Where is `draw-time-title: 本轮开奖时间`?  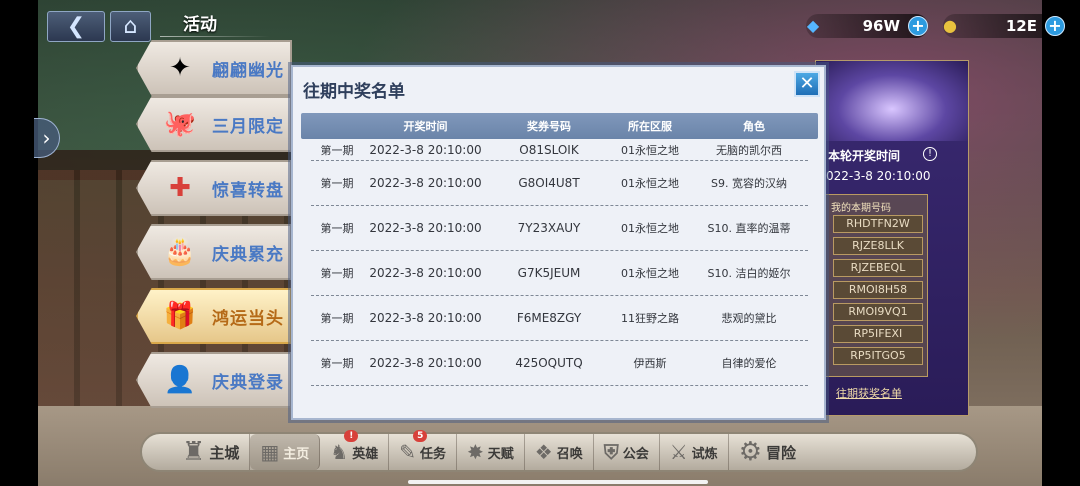 draw-time-title: 本轮开奖时间 is located at coordinates (864, 156).